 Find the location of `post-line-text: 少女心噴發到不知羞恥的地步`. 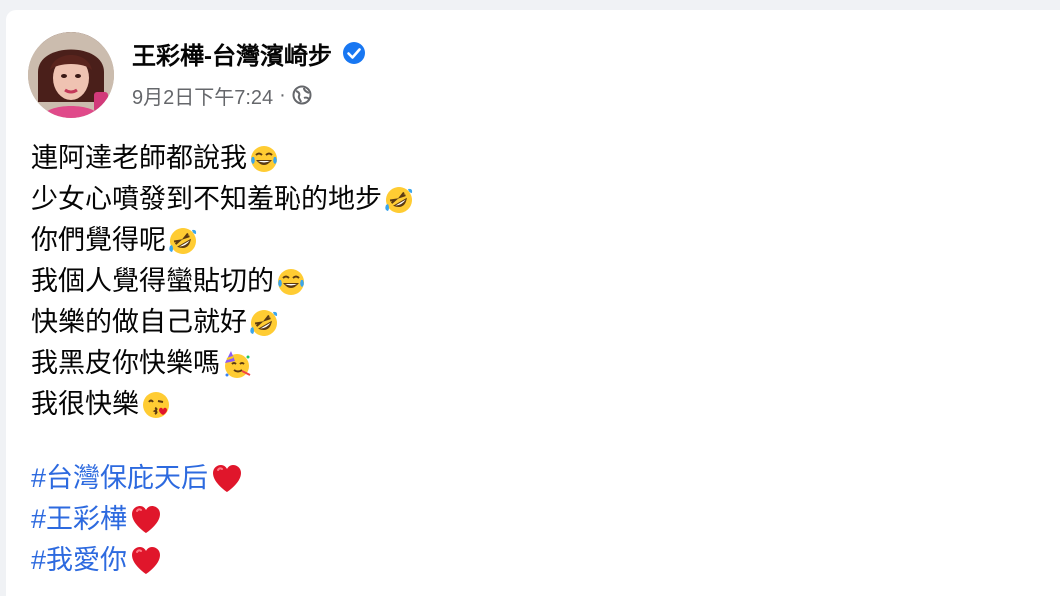

post-line-text: 少女心噴發到不知羞恥的地步 is located at coordinates (206, 199).